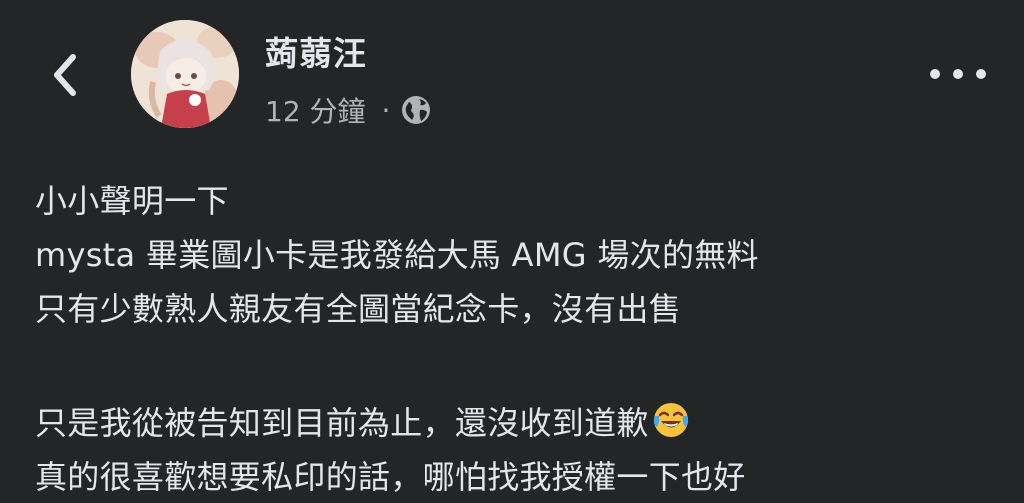 This screenshot has width=1024, height=503. Describe the element at coordinates (132, 201) in the screenshot. I see `post-line-1: 小小聲明一下` at that location.